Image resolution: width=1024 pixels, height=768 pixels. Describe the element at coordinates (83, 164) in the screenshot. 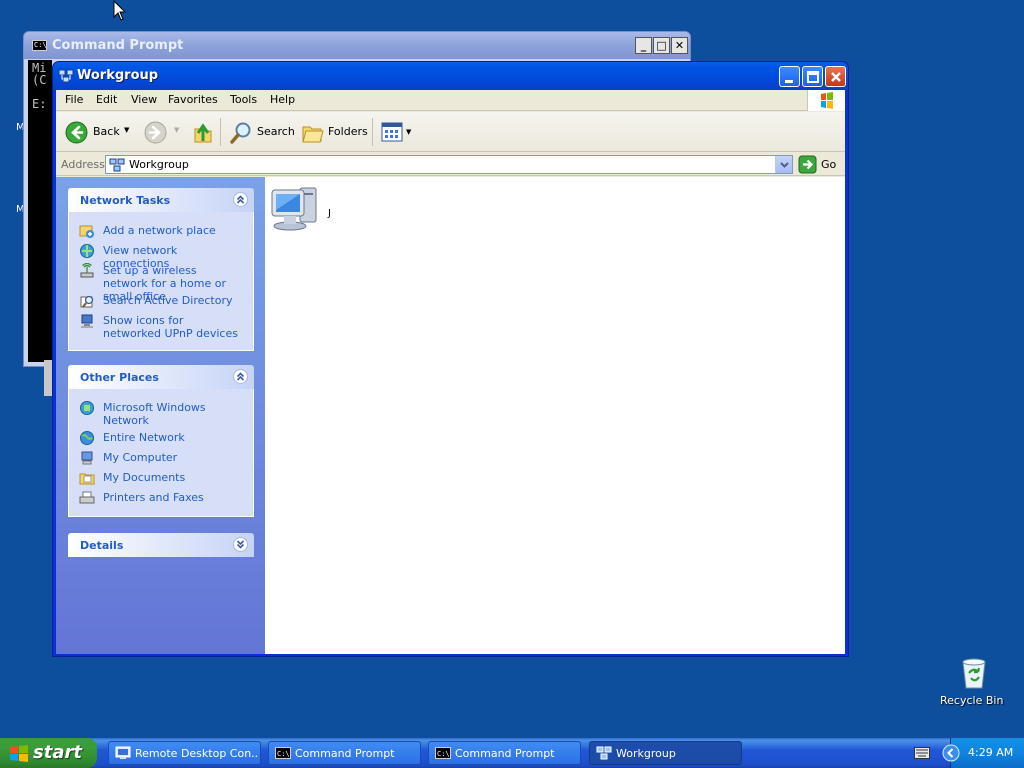

I see `address-label: Address` at that location.